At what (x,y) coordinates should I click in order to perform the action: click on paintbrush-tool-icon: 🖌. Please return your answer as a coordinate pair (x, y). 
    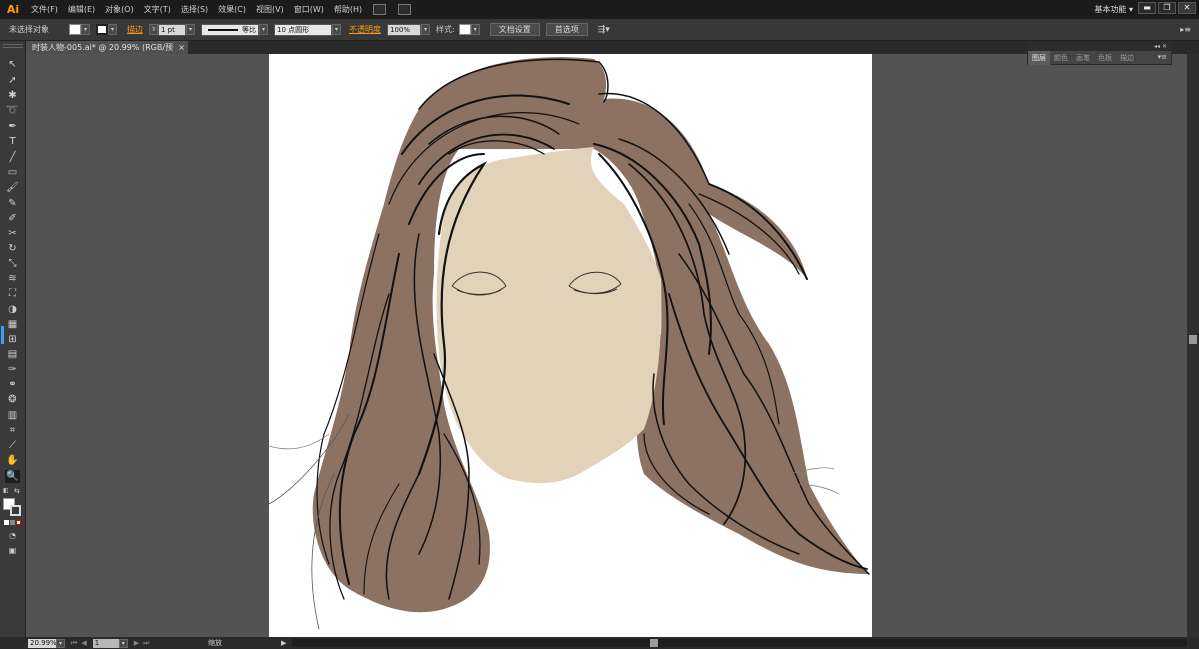
    Looking at the image, I should click on (12, 187).